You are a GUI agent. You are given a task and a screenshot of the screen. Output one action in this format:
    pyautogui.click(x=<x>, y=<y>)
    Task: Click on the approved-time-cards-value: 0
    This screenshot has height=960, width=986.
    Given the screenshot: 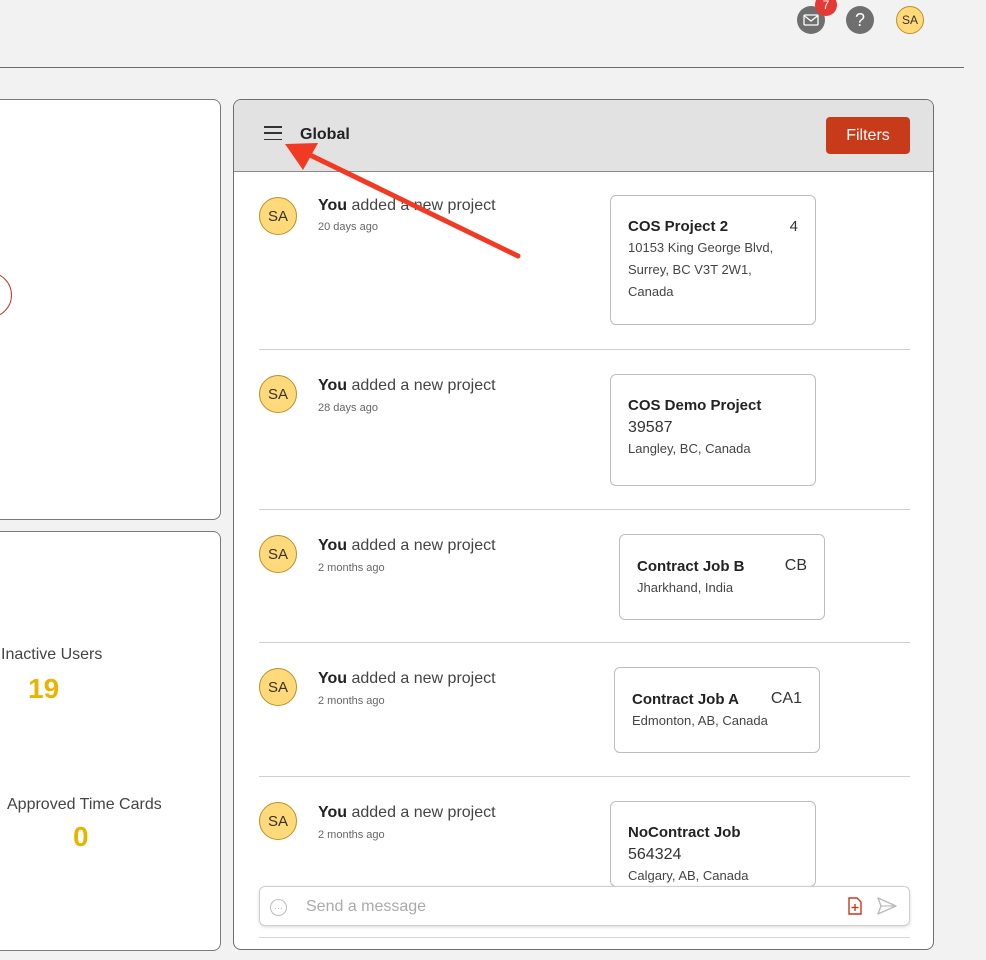 What is the action you would take?
    pyautogui.click(x=81, y=836)
    